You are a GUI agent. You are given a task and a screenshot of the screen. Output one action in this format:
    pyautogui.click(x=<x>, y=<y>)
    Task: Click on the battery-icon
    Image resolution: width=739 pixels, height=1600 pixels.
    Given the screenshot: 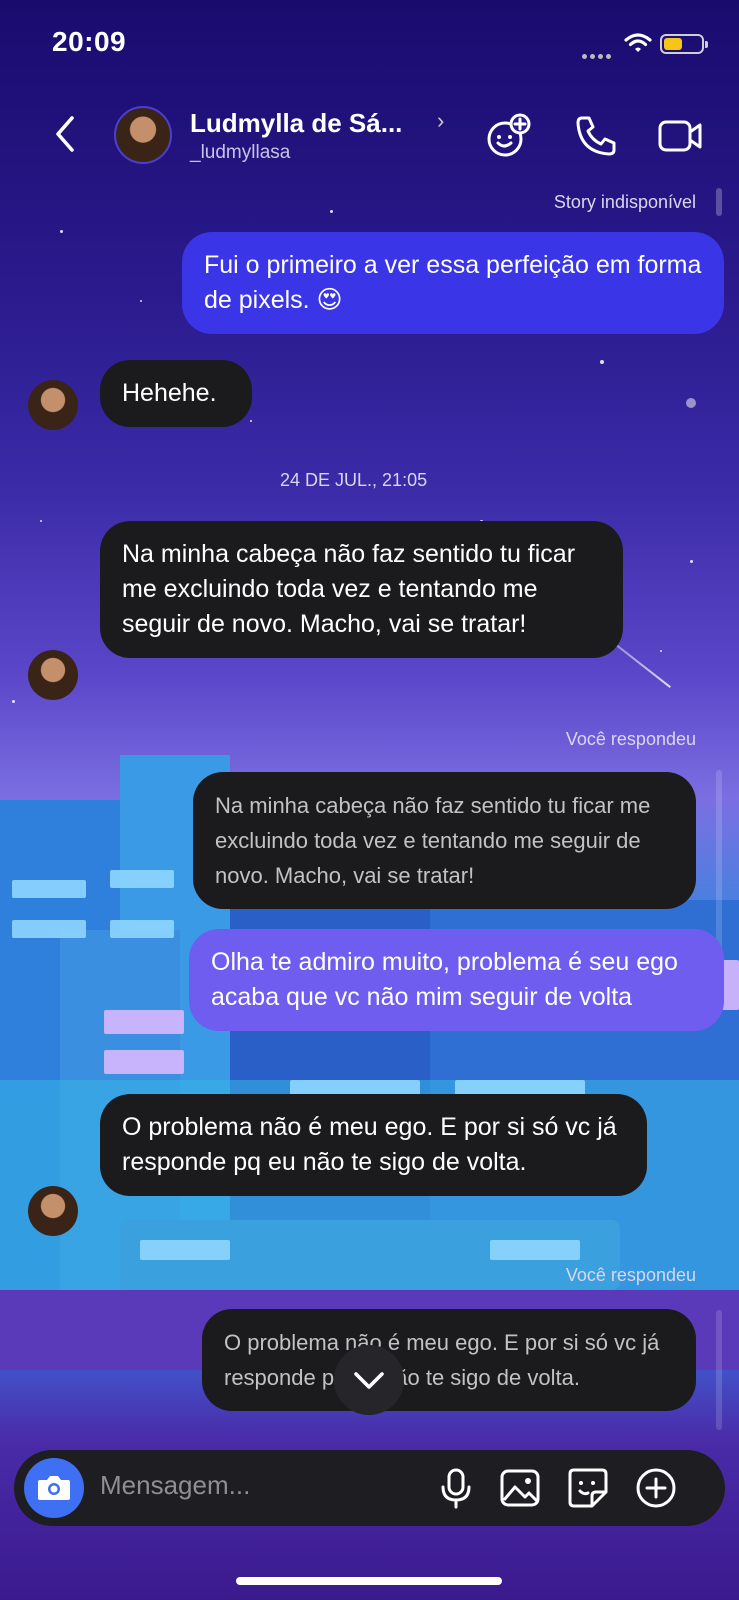 What is the action you would take?
    pyautogui.click(x=684, y=44)
    